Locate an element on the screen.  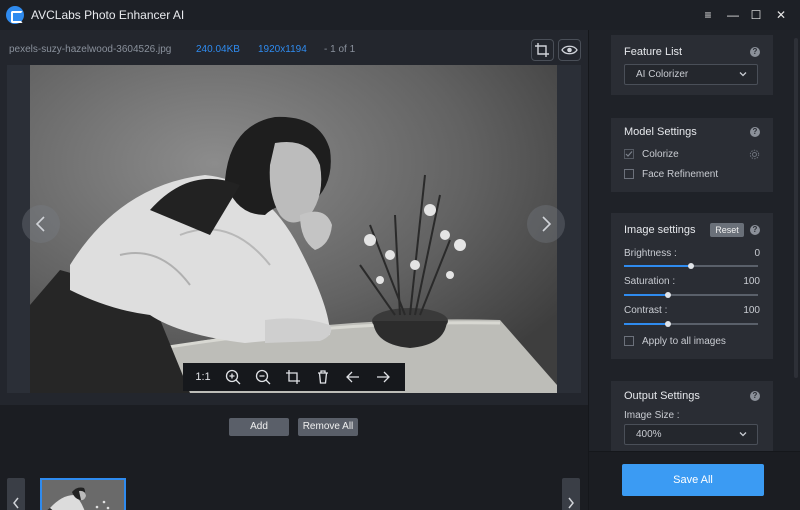
zoom-out-icon is located at coordinates (263, 377).